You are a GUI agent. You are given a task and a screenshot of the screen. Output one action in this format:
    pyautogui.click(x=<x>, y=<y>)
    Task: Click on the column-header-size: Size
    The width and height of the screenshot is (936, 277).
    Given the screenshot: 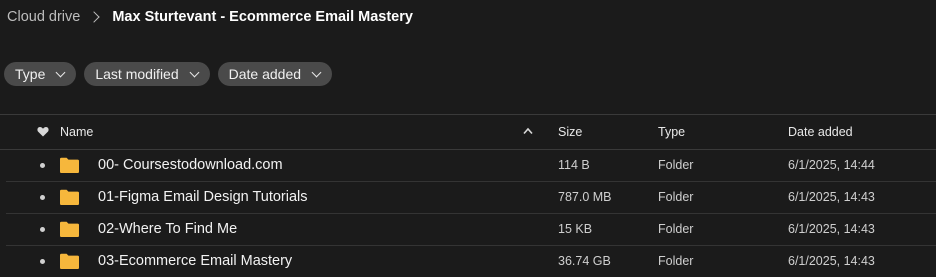 What is the action you would take?
    pyautogui.click(x=570, y=132)
    